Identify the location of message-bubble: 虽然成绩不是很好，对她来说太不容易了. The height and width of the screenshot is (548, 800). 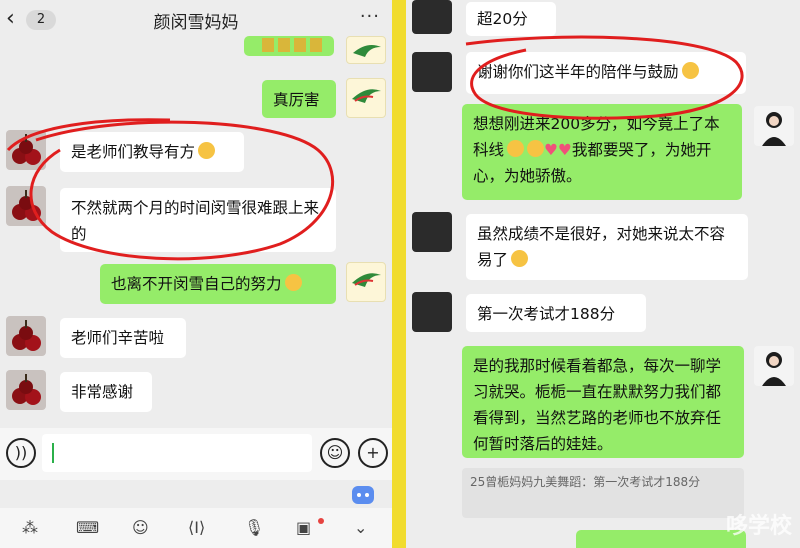
(607, 247).